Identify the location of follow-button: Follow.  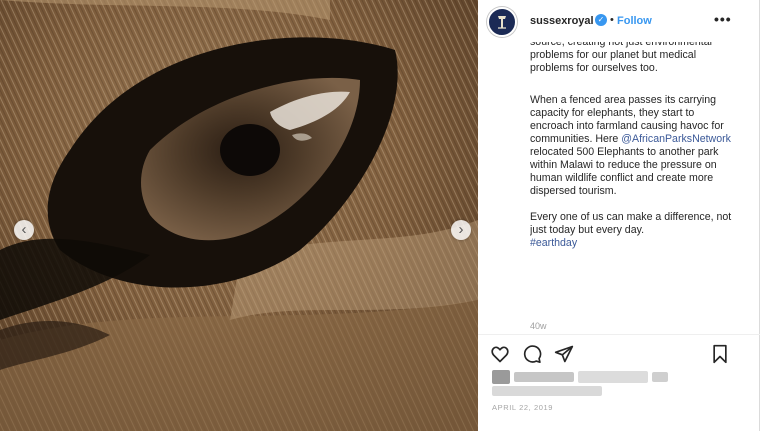
(634, 21).